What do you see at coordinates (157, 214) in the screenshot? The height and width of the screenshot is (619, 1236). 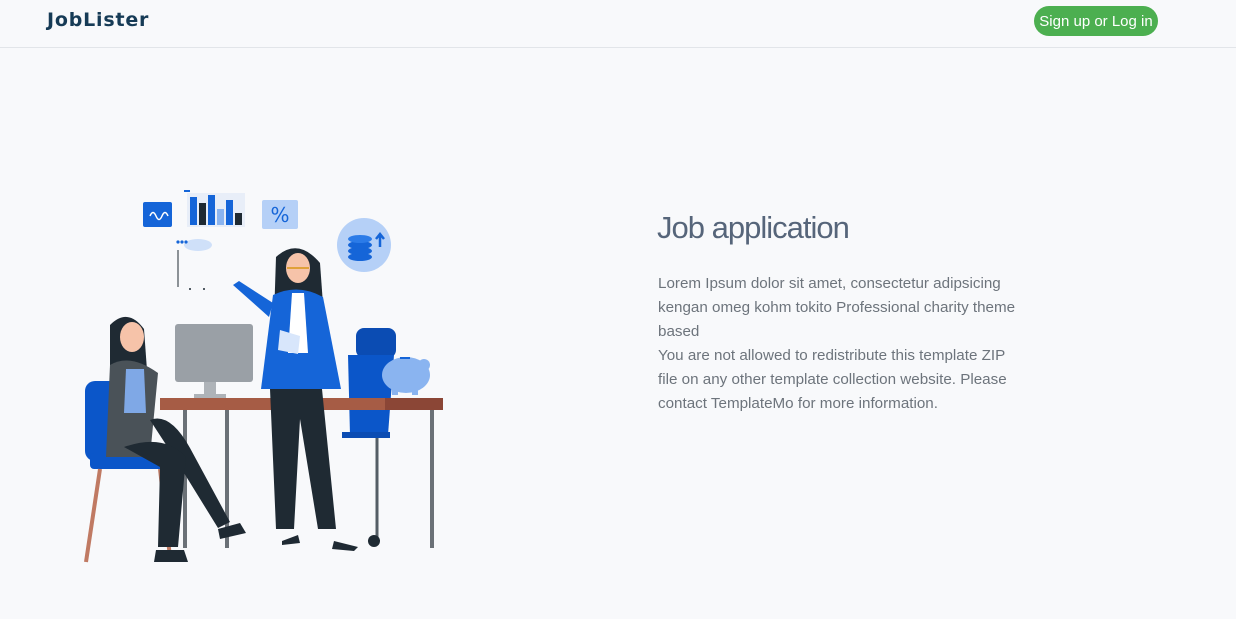 I see `floating-note-icon` at bounding box center [157, 214].